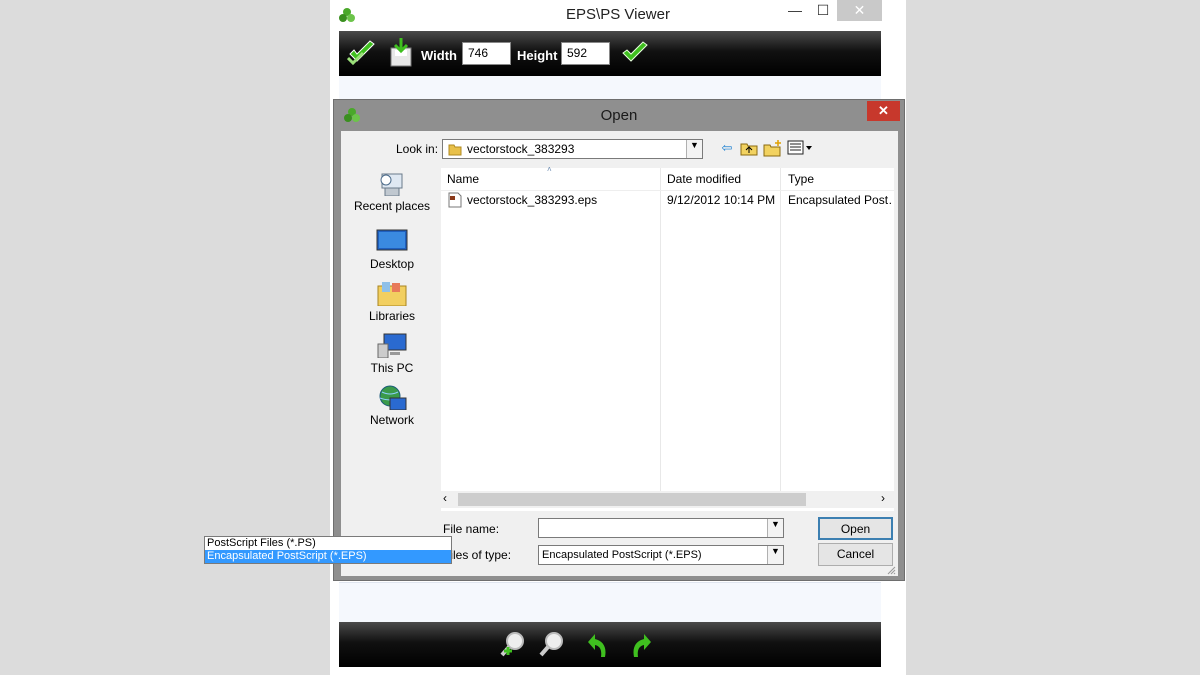 The image size is (1200, 675). Describe the element at coordinates (775, 528) in the screenshot. I see `file-name-dropdown-arrow: ▼` at that location.